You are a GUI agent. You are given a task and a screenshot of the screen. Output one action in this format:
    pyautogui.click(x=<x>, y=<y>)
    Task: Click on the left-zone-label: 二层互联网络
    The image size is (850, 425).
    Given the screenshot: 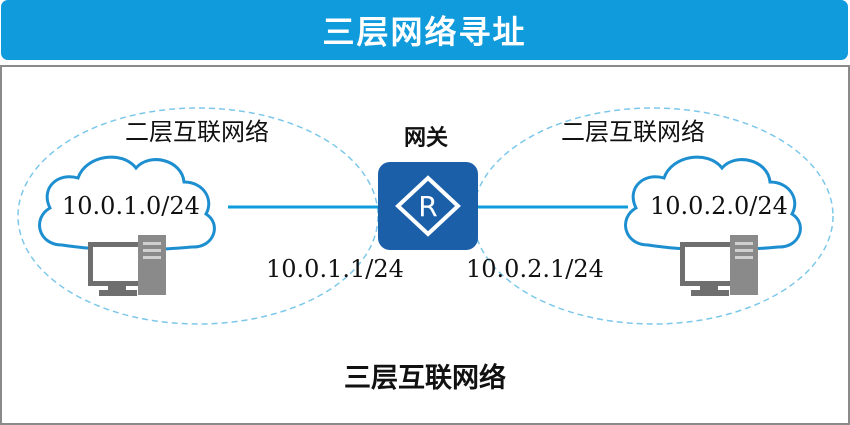 What is the action you would take?
    pyautogui.click(x=197, y=132)
    